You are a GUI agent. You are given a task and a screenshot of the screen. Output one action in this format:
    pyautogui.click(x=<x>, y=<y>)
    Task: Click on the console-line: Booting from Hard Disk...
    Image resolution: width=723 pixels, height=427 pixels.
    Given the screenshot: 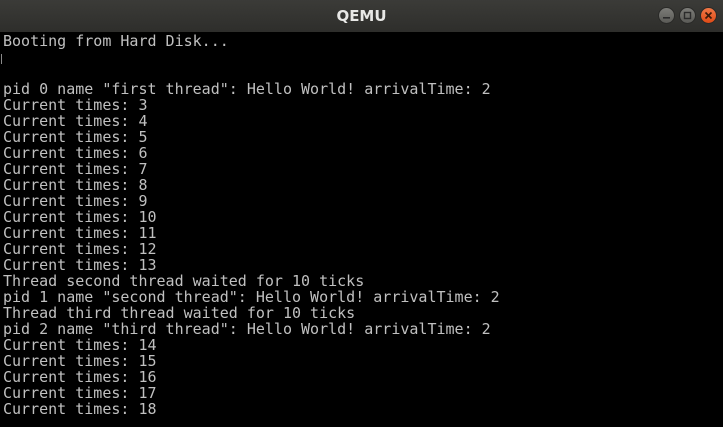 What is the action you would take?
    pyautogui.click(x=116, y=41)
    